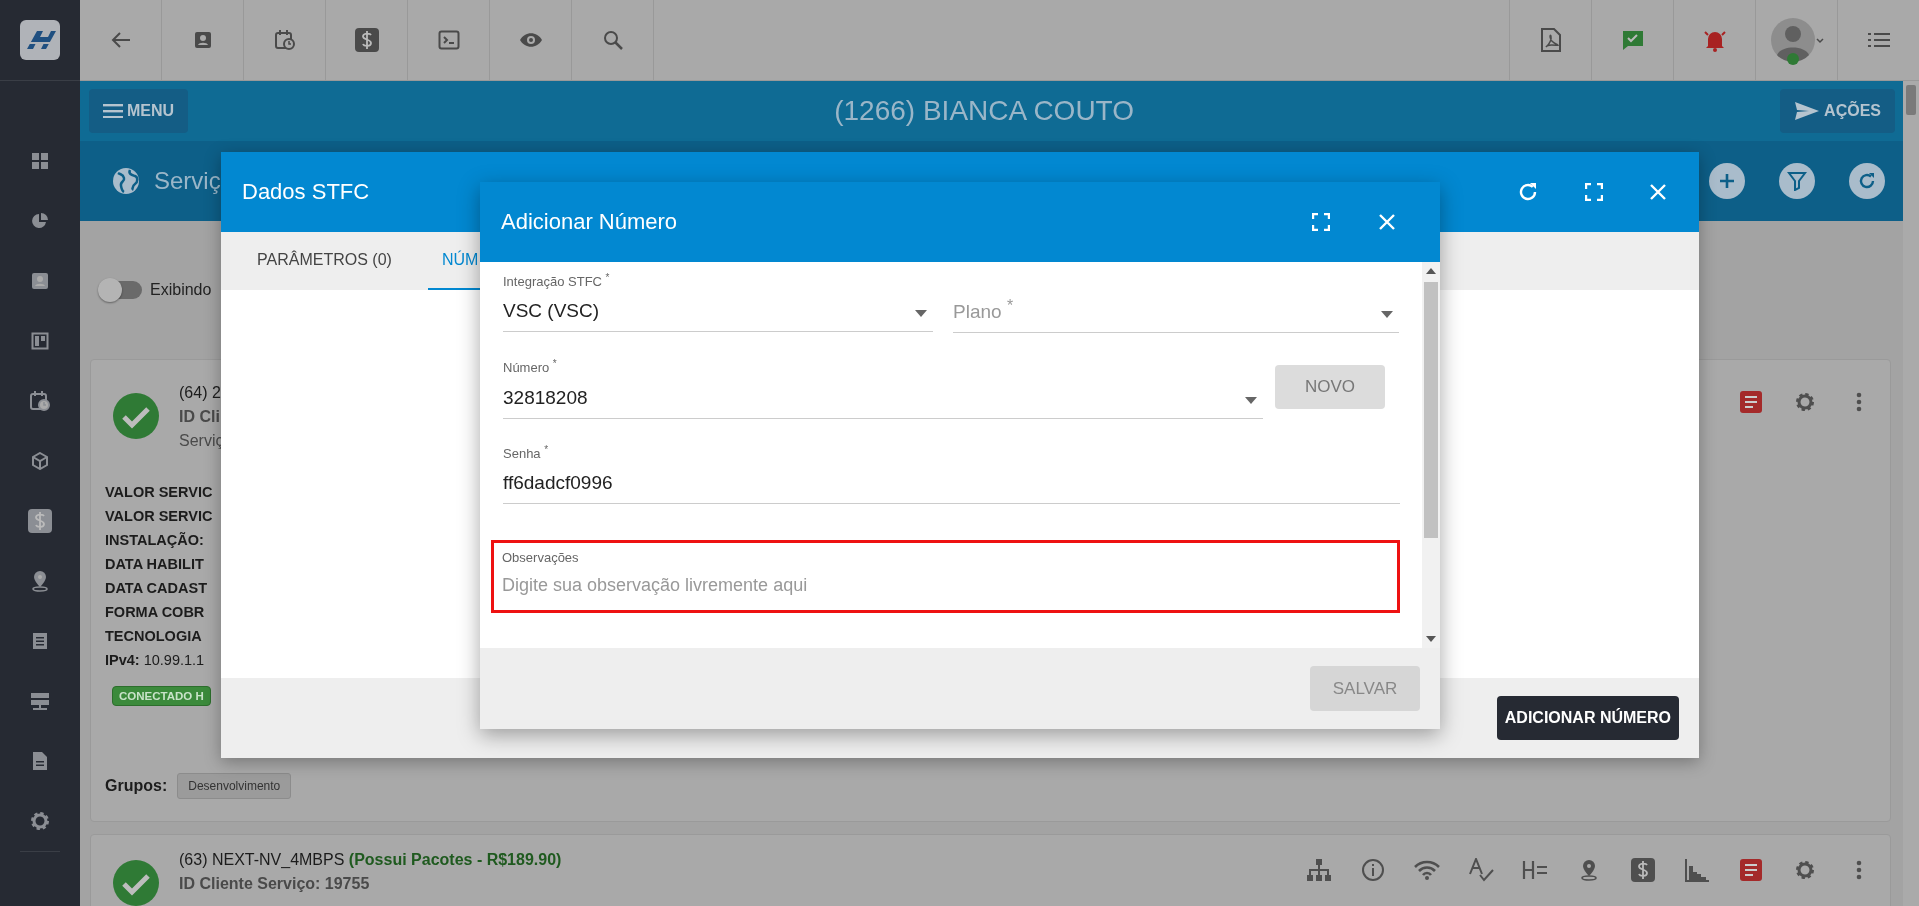 The width and height of the screenshot is (1919, 906). Describe the element at coordinates (1431, 271) in the screenshot. I see `scroll-up-icon` at that location.